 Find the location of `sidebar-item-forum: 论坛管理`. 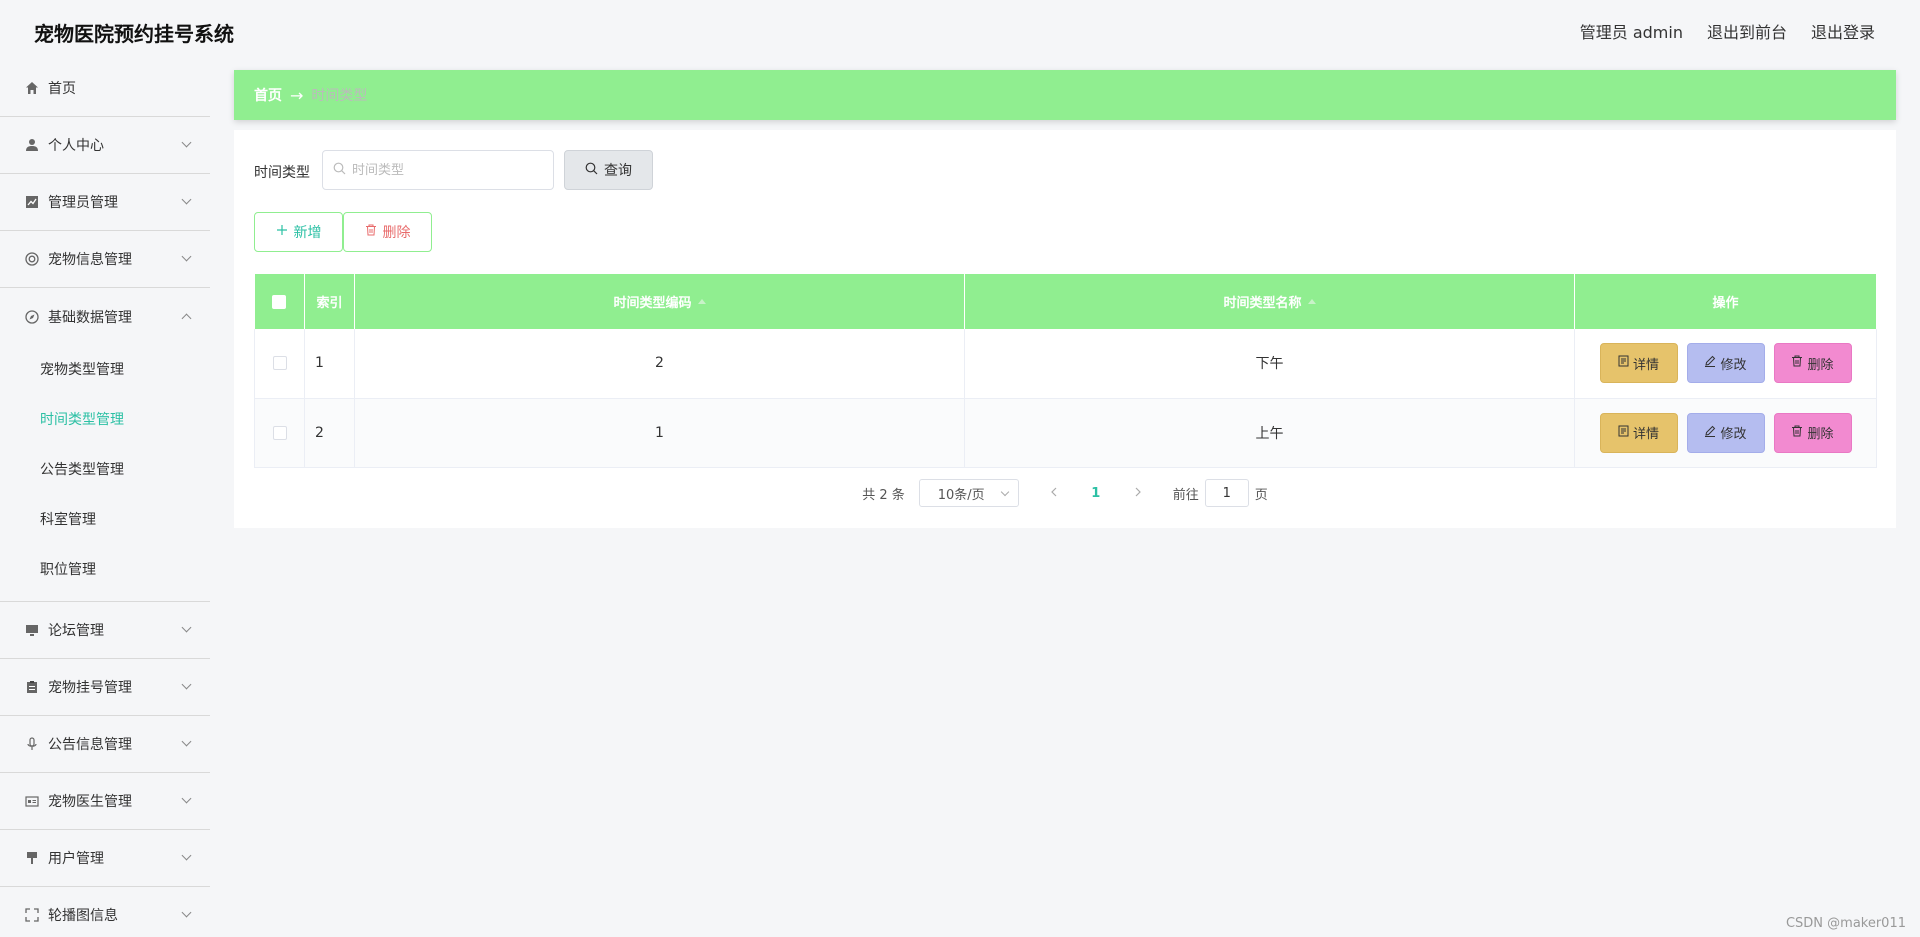

sidebar-item-forum: 论坛管理 is located at coordinates (105, 630).